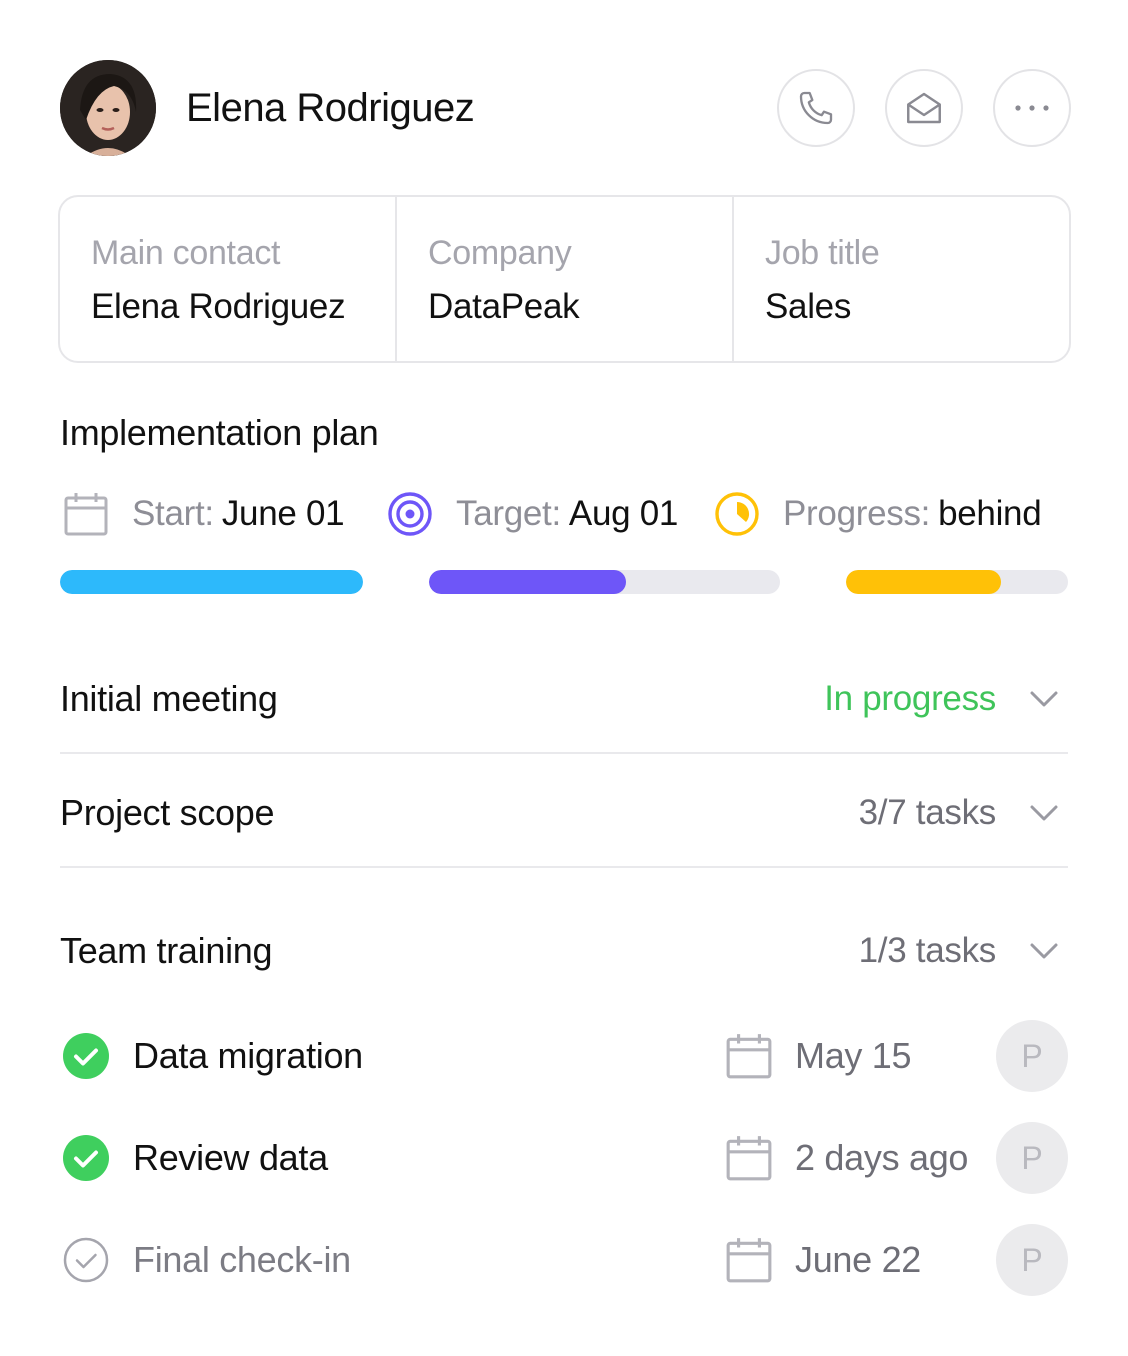  What do you see at coordinates (330, 108) in the screenshot?
I see `contact-name: Elena Rodriguez` at bounding box center [330, 108].